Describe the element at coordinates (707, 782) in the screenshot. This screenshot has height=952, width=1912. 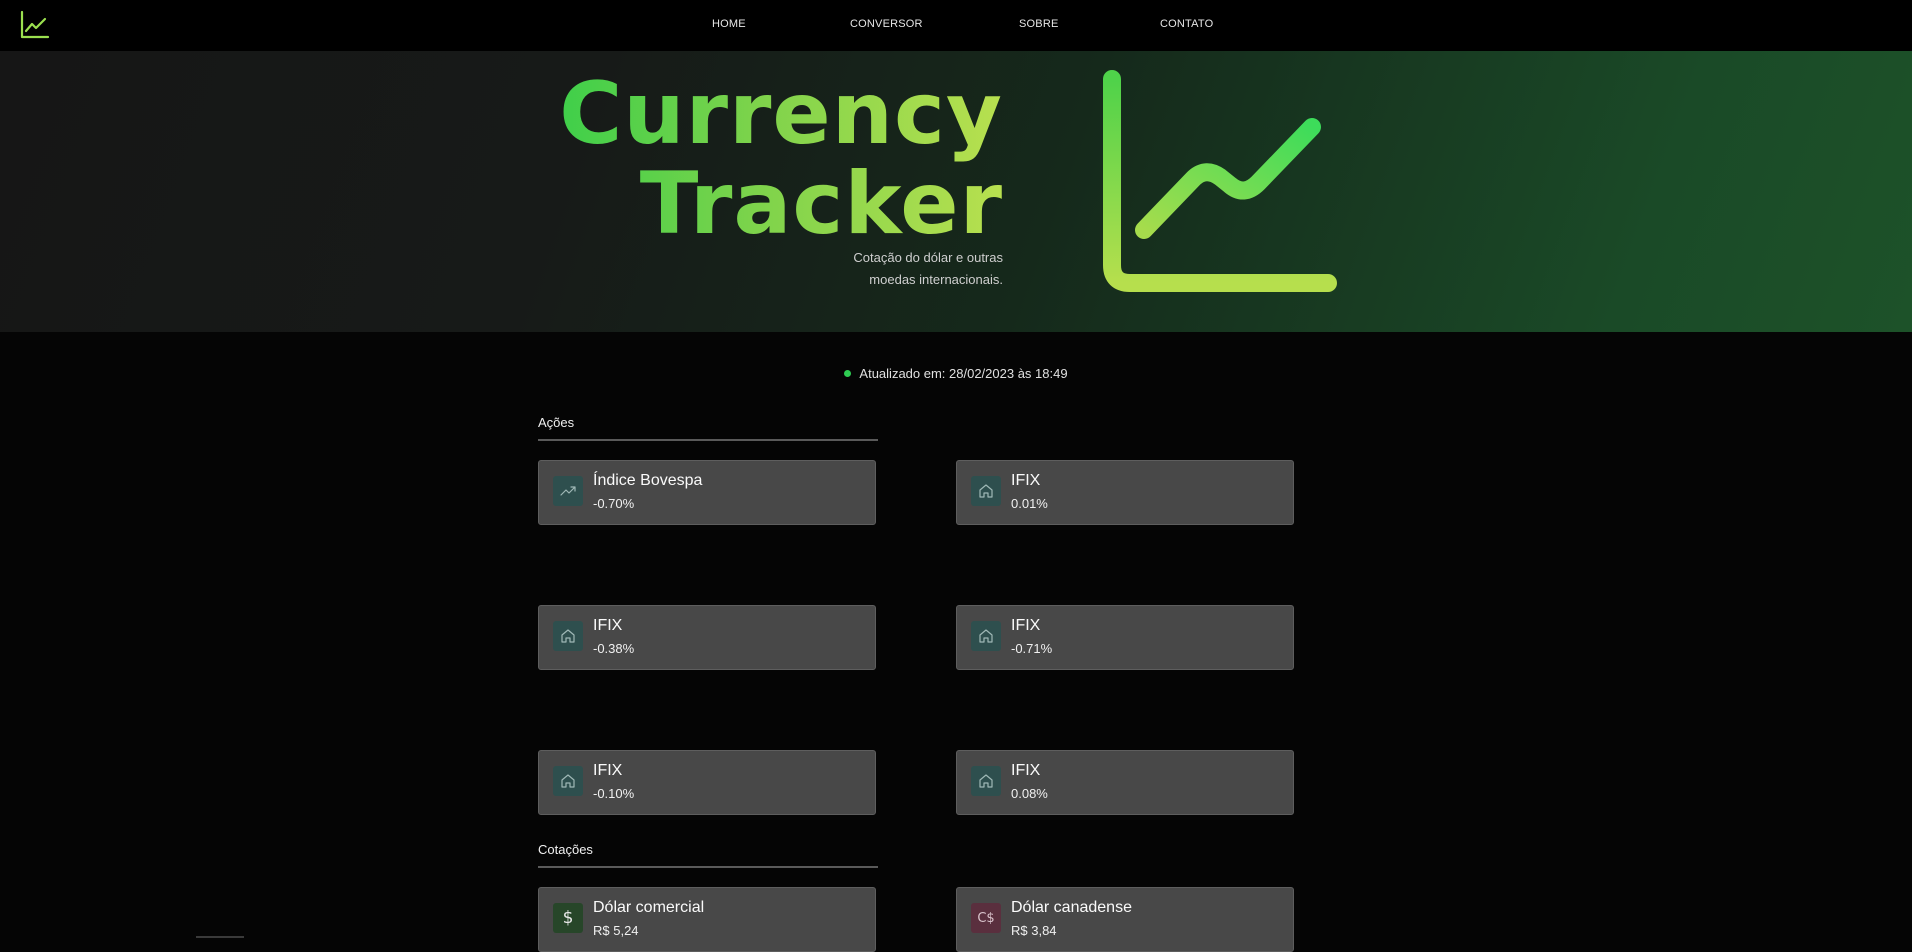
I see `stock-card-ifix: IFIX -0.10%` at that location.